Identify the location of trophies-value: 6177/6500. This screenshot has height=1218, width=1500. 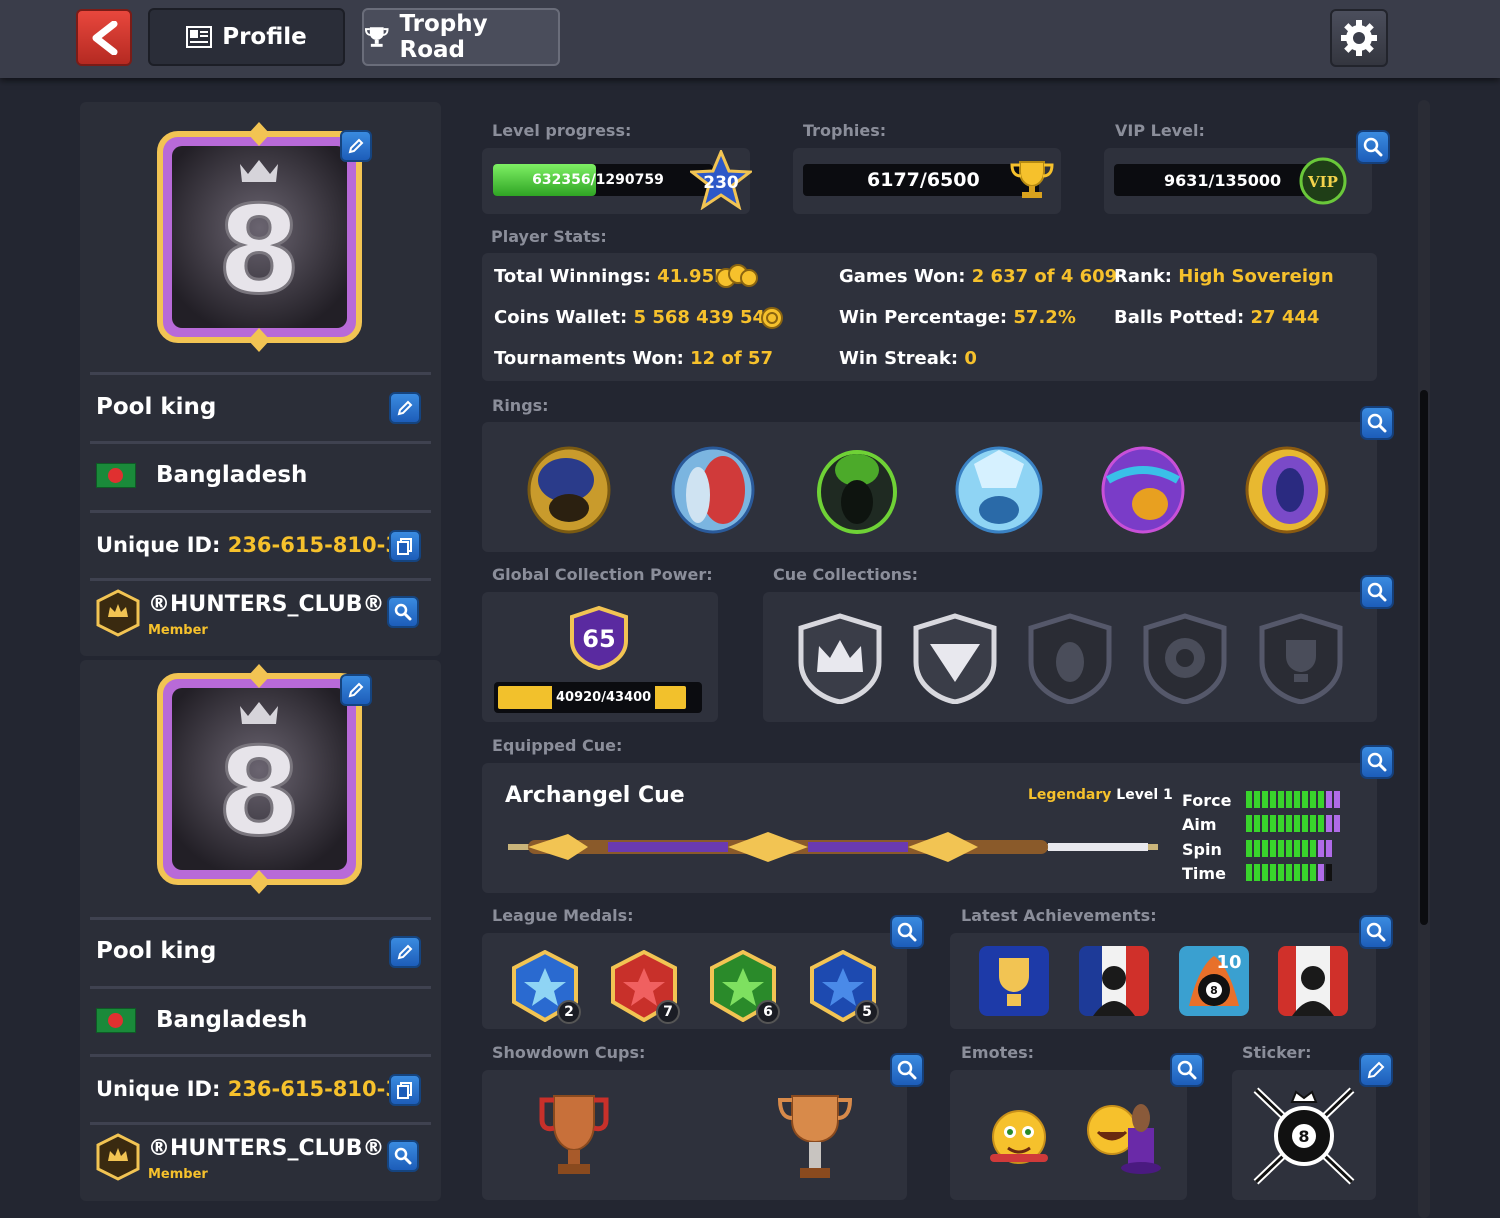
(921, 180).